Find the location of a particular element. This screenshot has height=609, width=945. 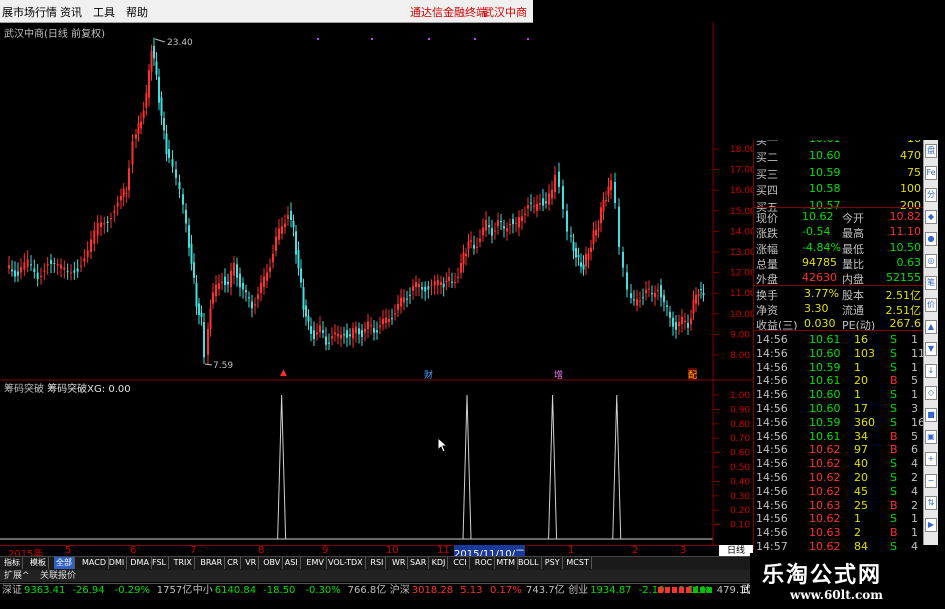

indicator-tab-dmi: DMI is located at coordinates (117, 563).